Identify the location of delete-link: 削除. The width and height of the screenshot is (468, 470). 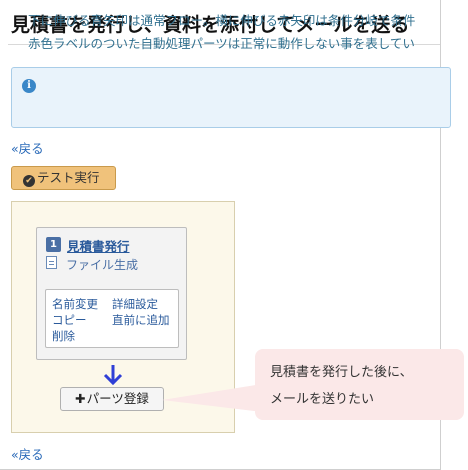
(63, 336).